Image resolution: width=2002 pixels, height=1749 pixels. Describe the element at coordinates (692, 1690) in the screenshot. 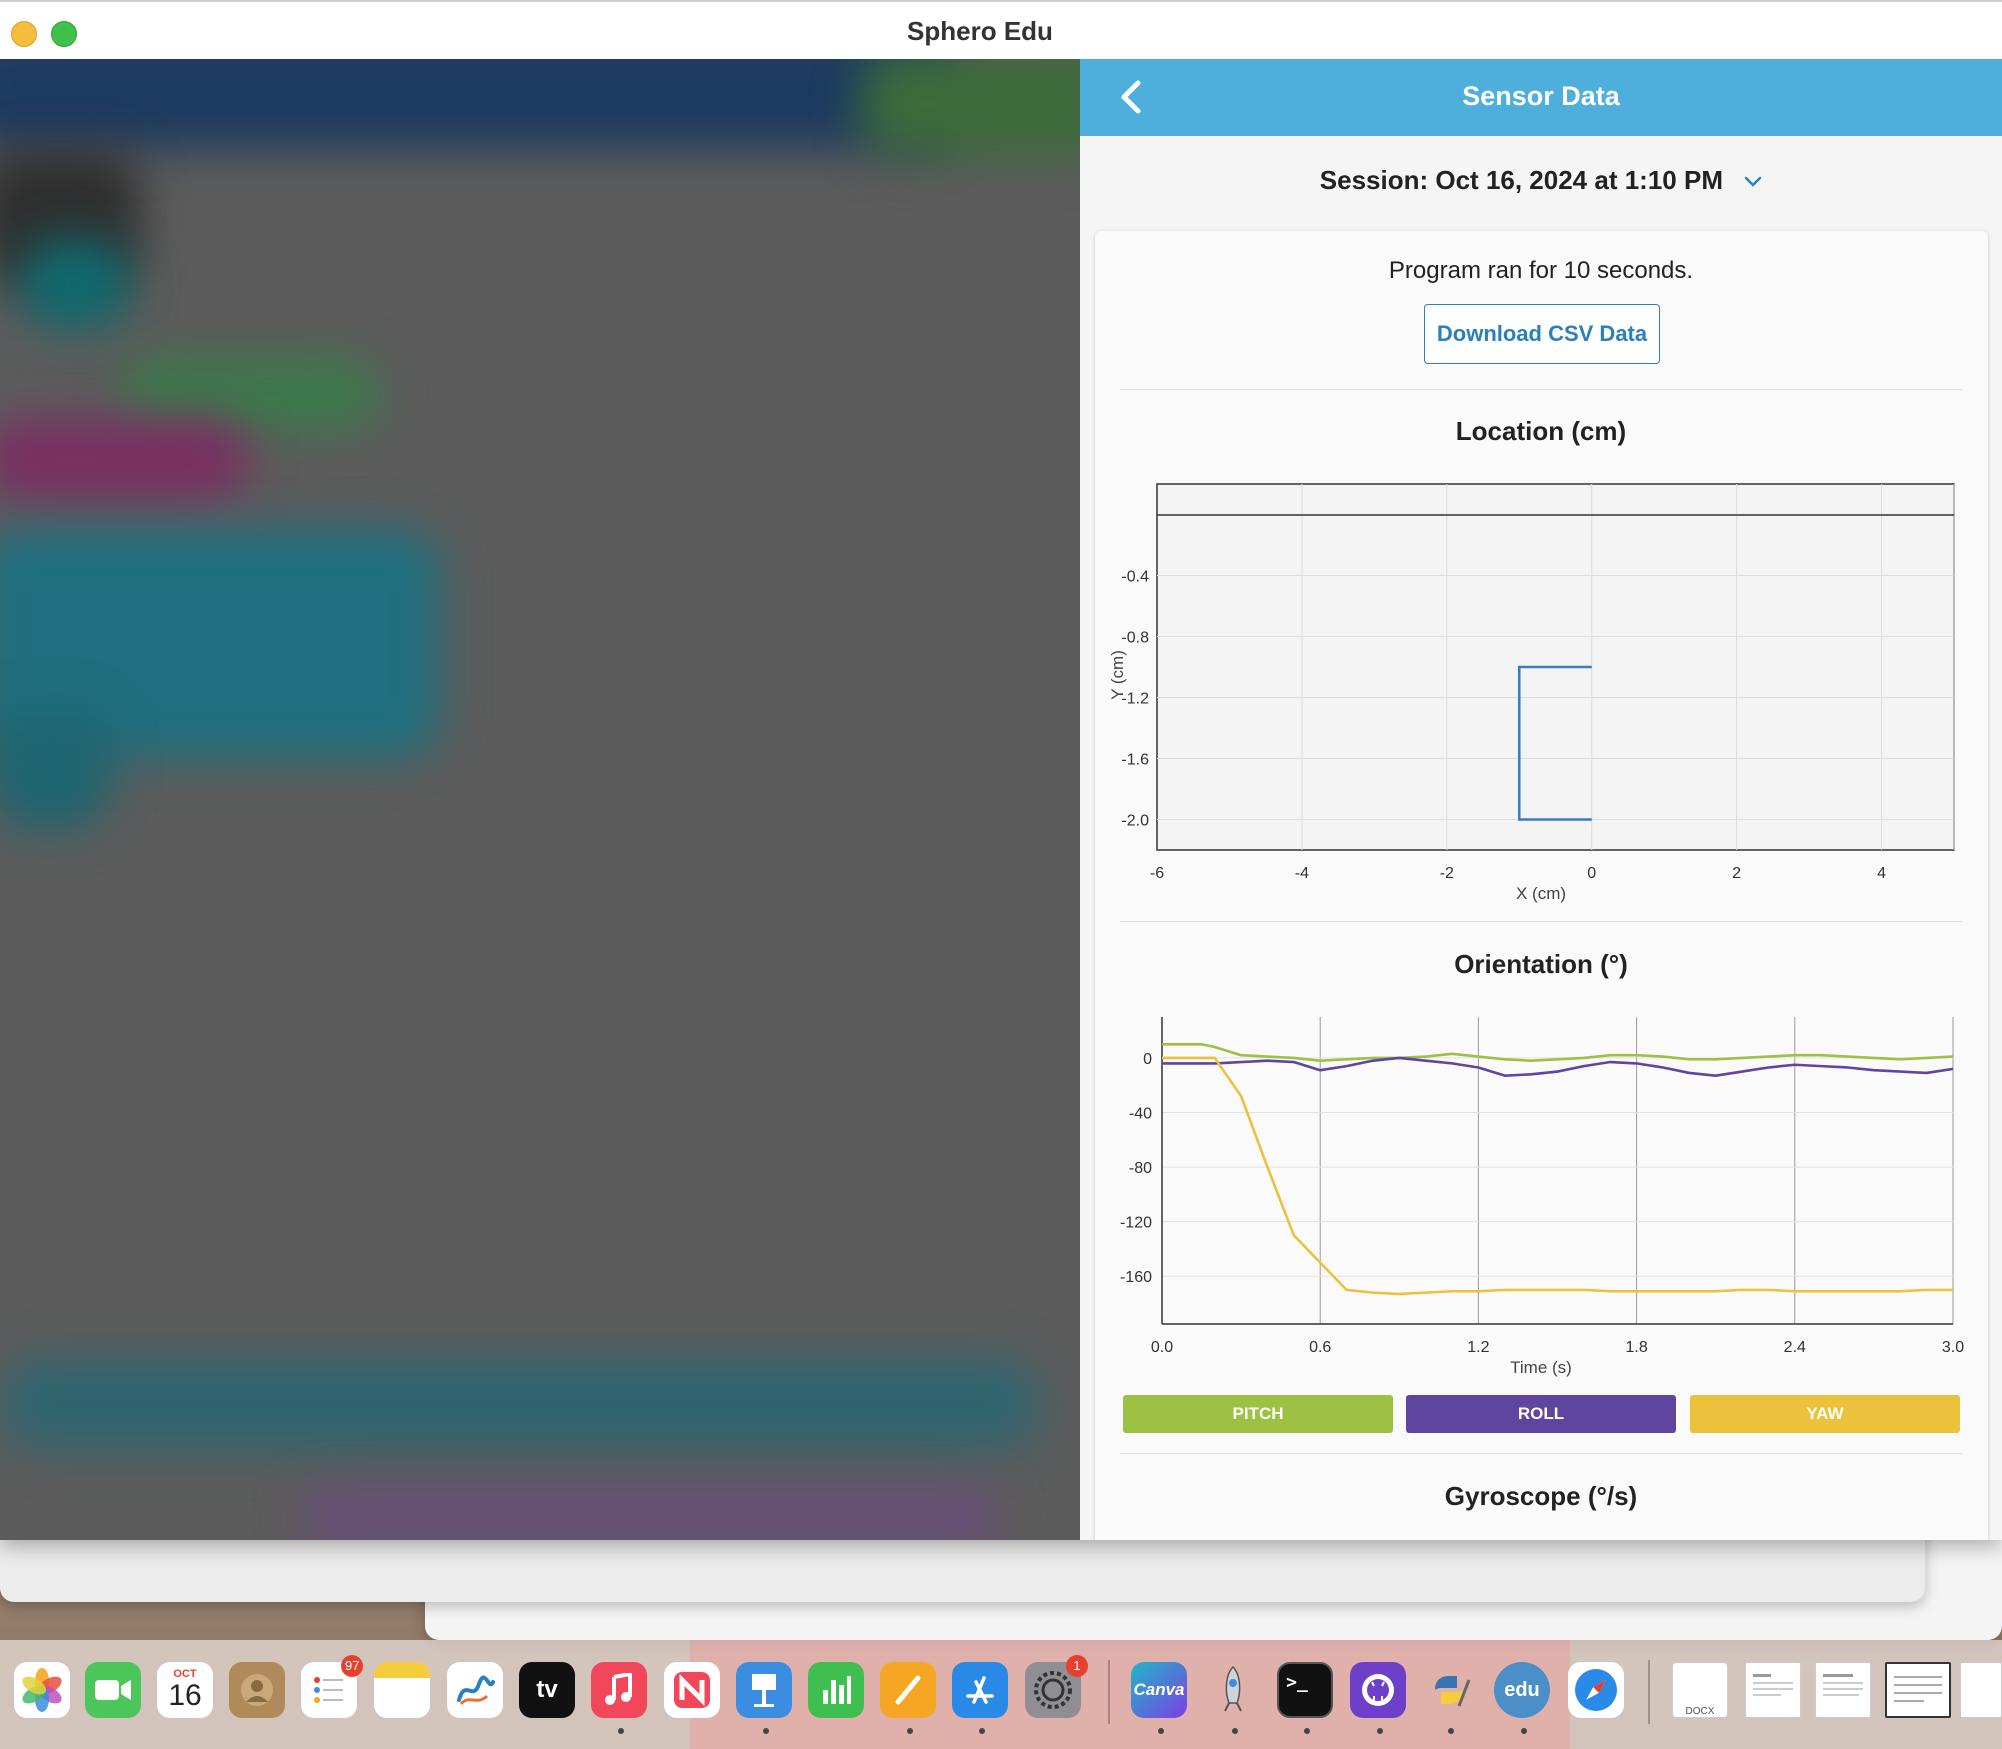

I see `news-icon` at that location.